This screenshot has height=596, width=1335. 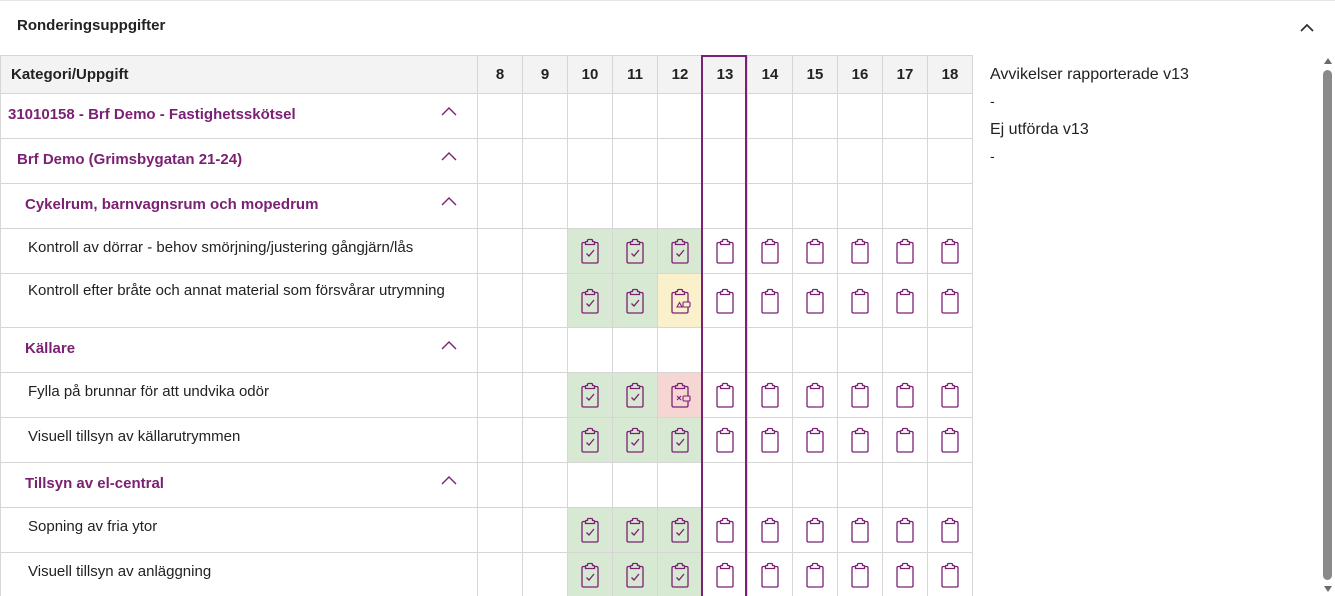 I want to click on group-name: Cykelrum, barnvagnsrum och mopedrum, so click(x=172, y=204).